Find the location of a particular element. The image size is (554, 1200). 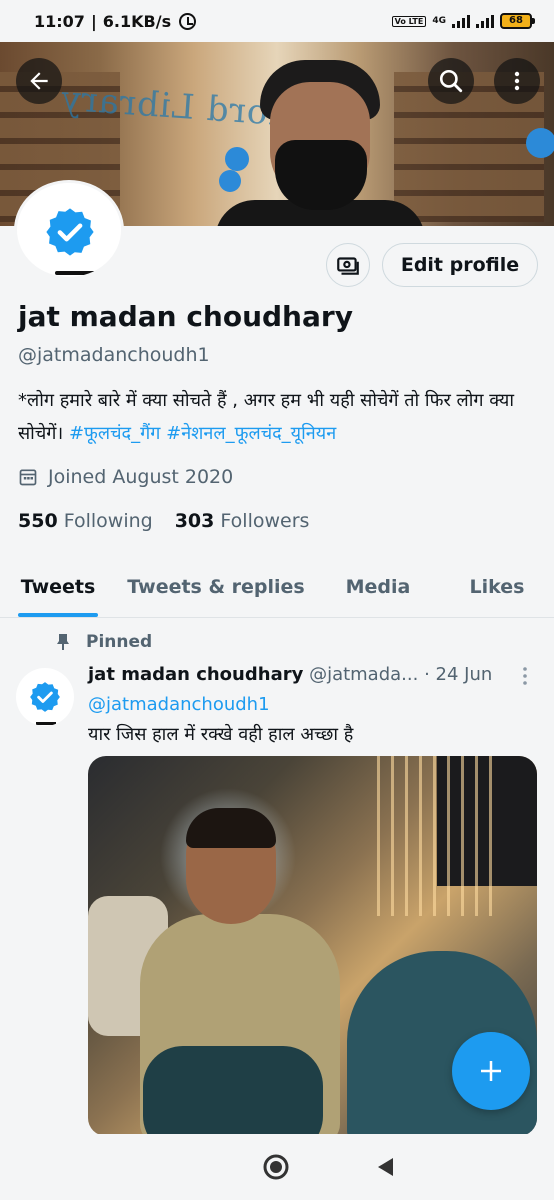

joined-date: Joined August 2020 is located at coordinates (125, 477).